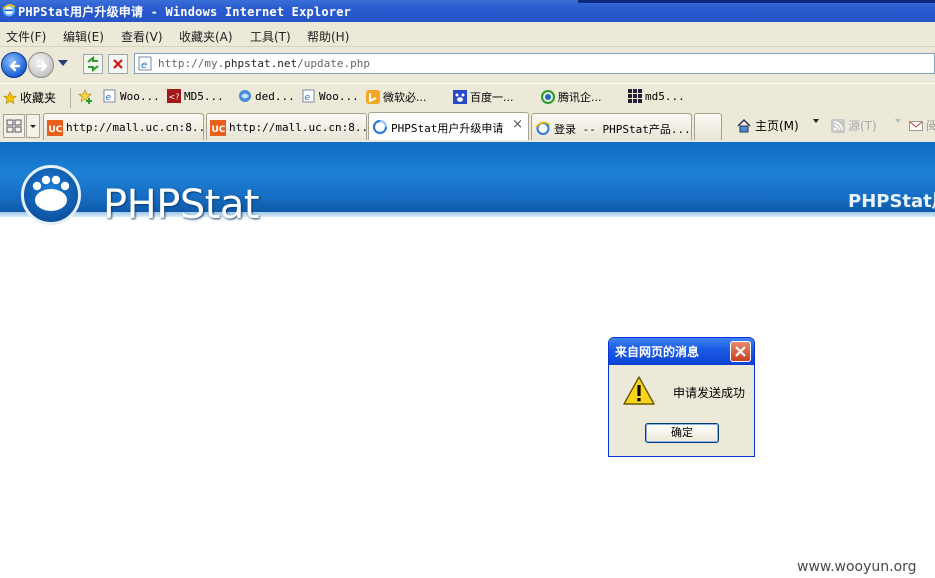 The image size is (935, 578). What do you see at coordinates (245, 96) in the screenshot?
I see `dedecms-icon` at bounding box center [245, 96].